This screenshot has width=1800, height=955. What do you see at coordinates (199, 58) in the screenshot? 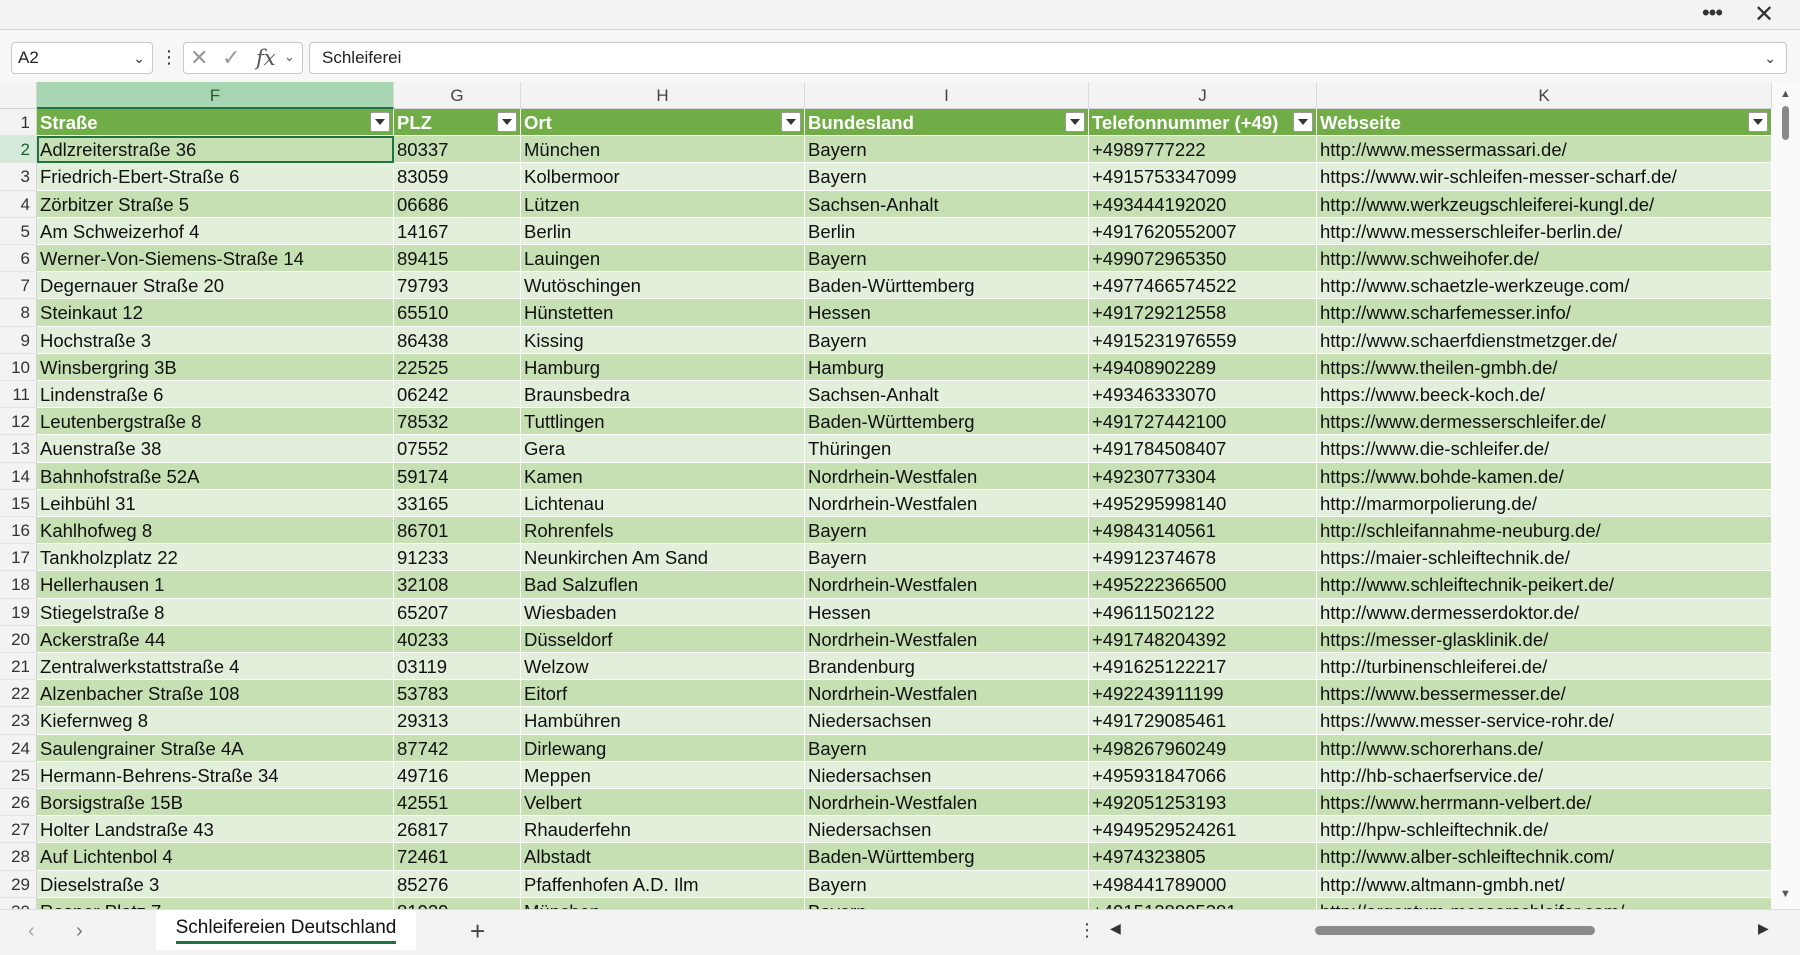
I see `cancel-icon: ✕` at bounding box center [199, 58].